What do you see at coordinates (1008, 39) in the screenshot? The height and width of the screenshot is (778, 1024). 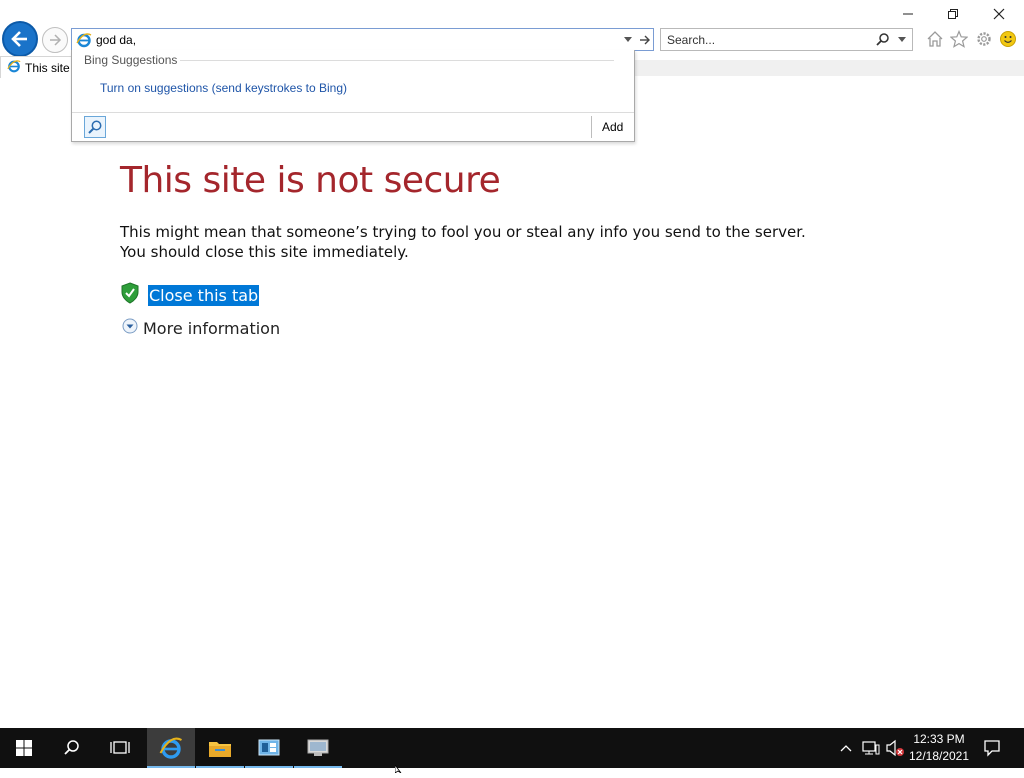 I see `smiley-icon` at bounding box center [1008, 39].